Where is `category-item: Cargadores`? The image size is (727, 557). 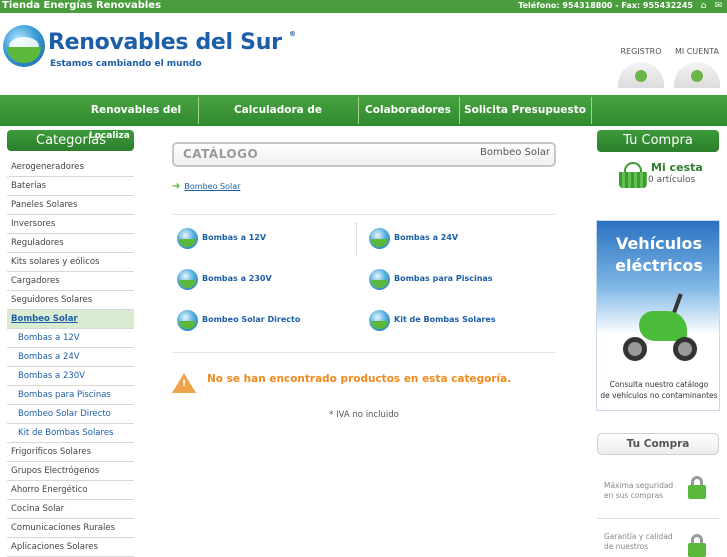 category-item: Cargadores is located at coordinates (70, 281).